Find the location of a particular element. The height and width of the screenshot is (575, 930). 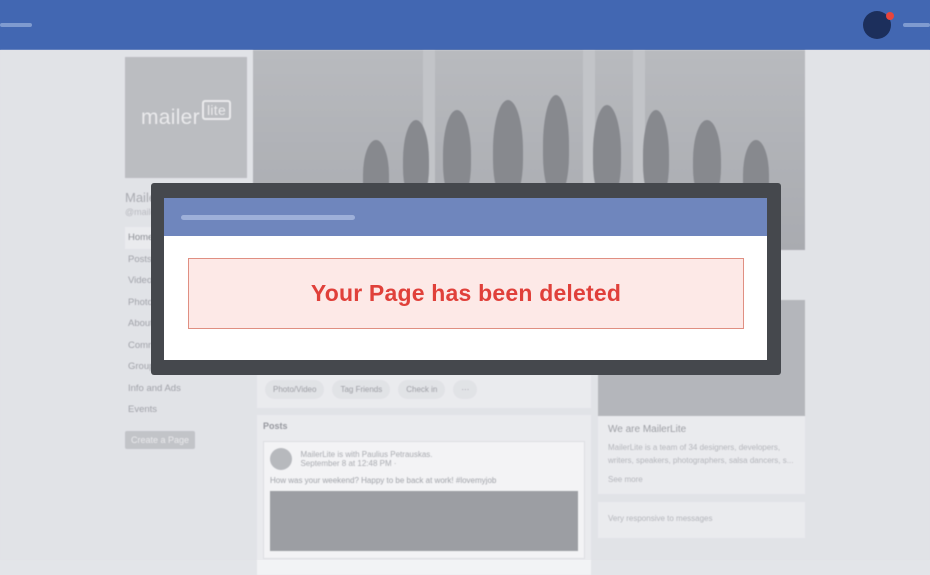

alert-message: Your Page has been deleted is located at coordinates (466, 293).